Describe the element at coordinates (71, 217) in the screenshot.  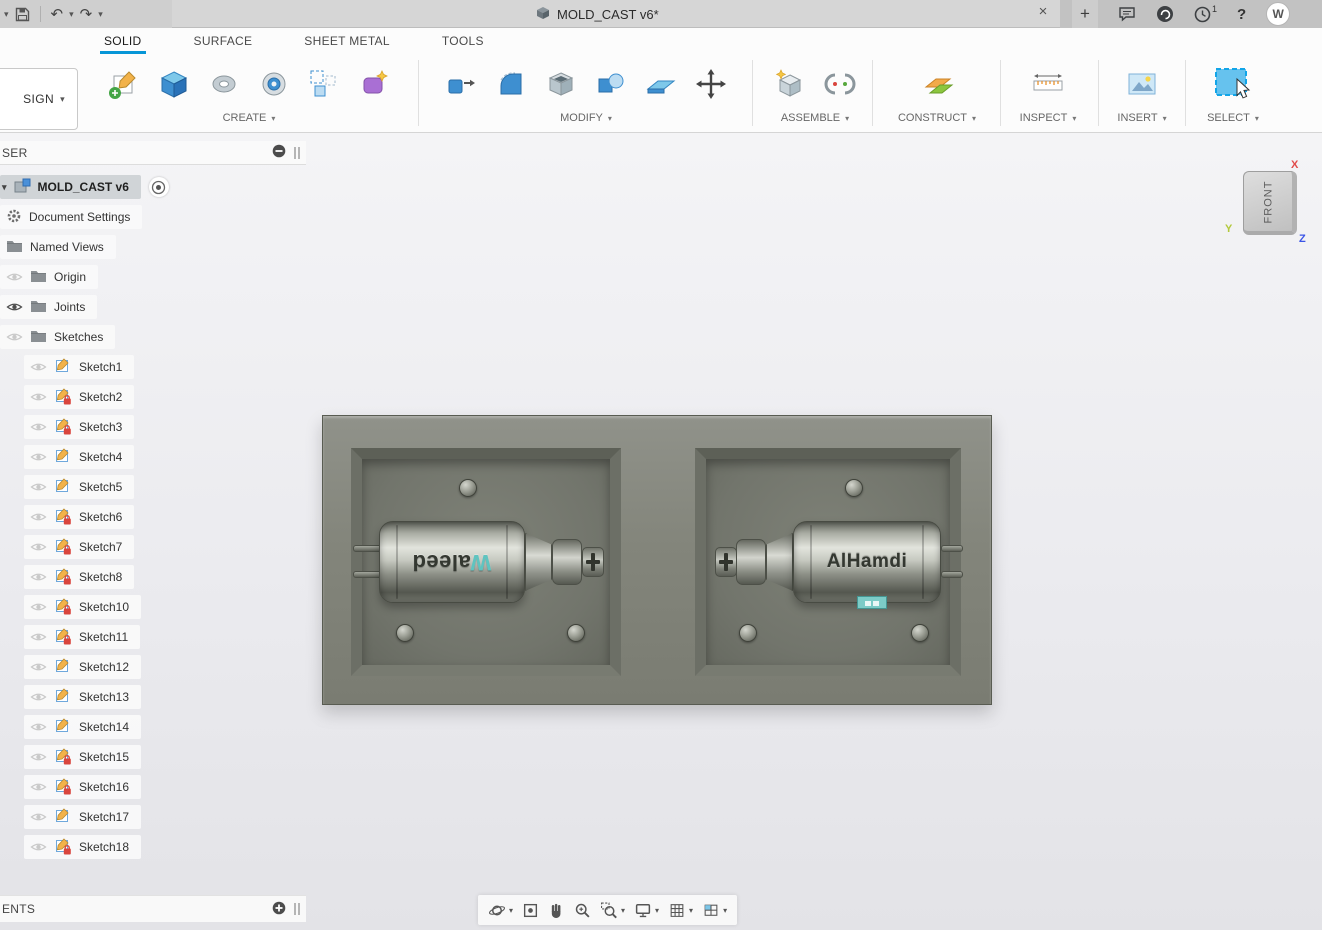
I see `browser-item-document-settings: Document Settings` at that location.